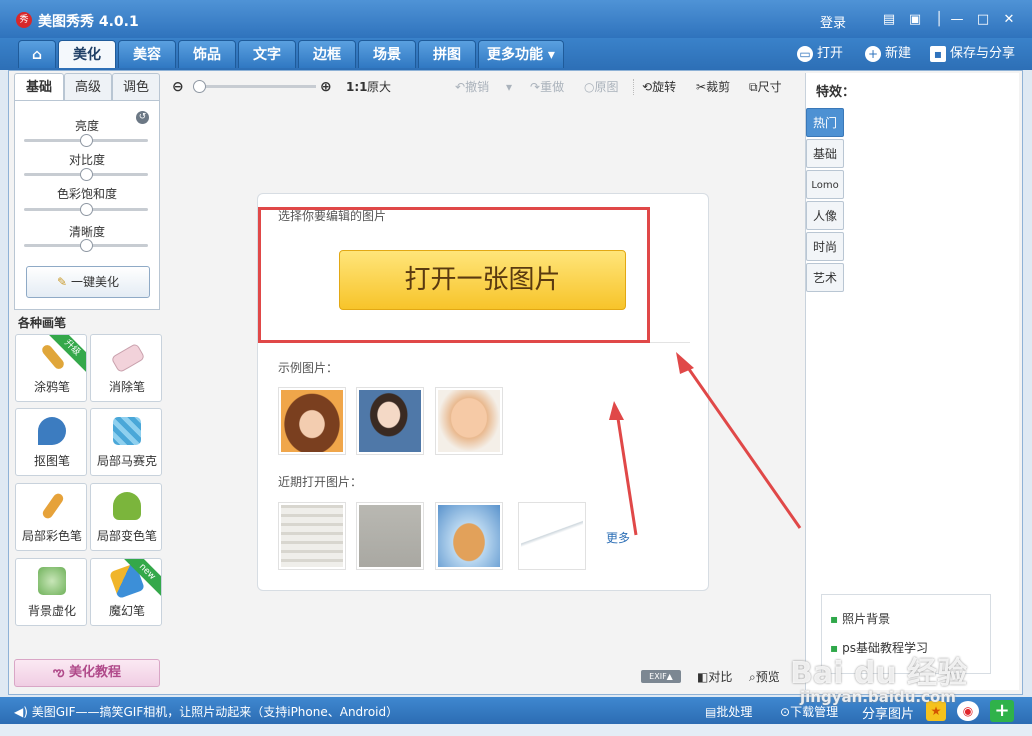 The height and width of the screenshot is (736, 1032). I want to click on baidu-watermark-url: jingyan.baidu.com, so click(878, 697).